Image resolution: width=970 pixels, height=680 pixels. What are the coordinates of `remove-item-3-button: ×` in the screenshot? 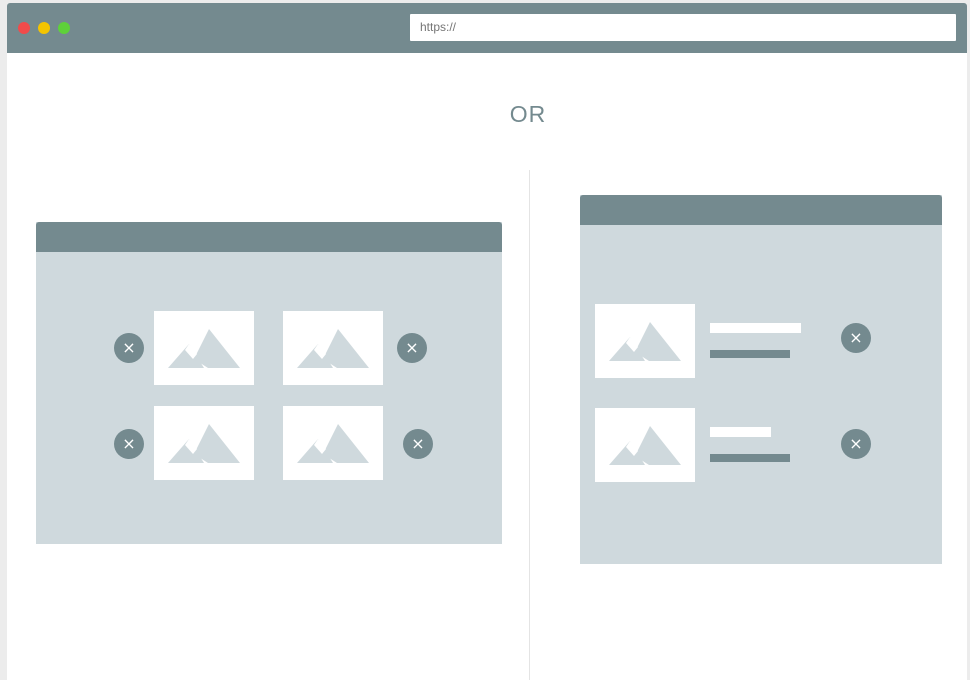 It's located at (129, 444).